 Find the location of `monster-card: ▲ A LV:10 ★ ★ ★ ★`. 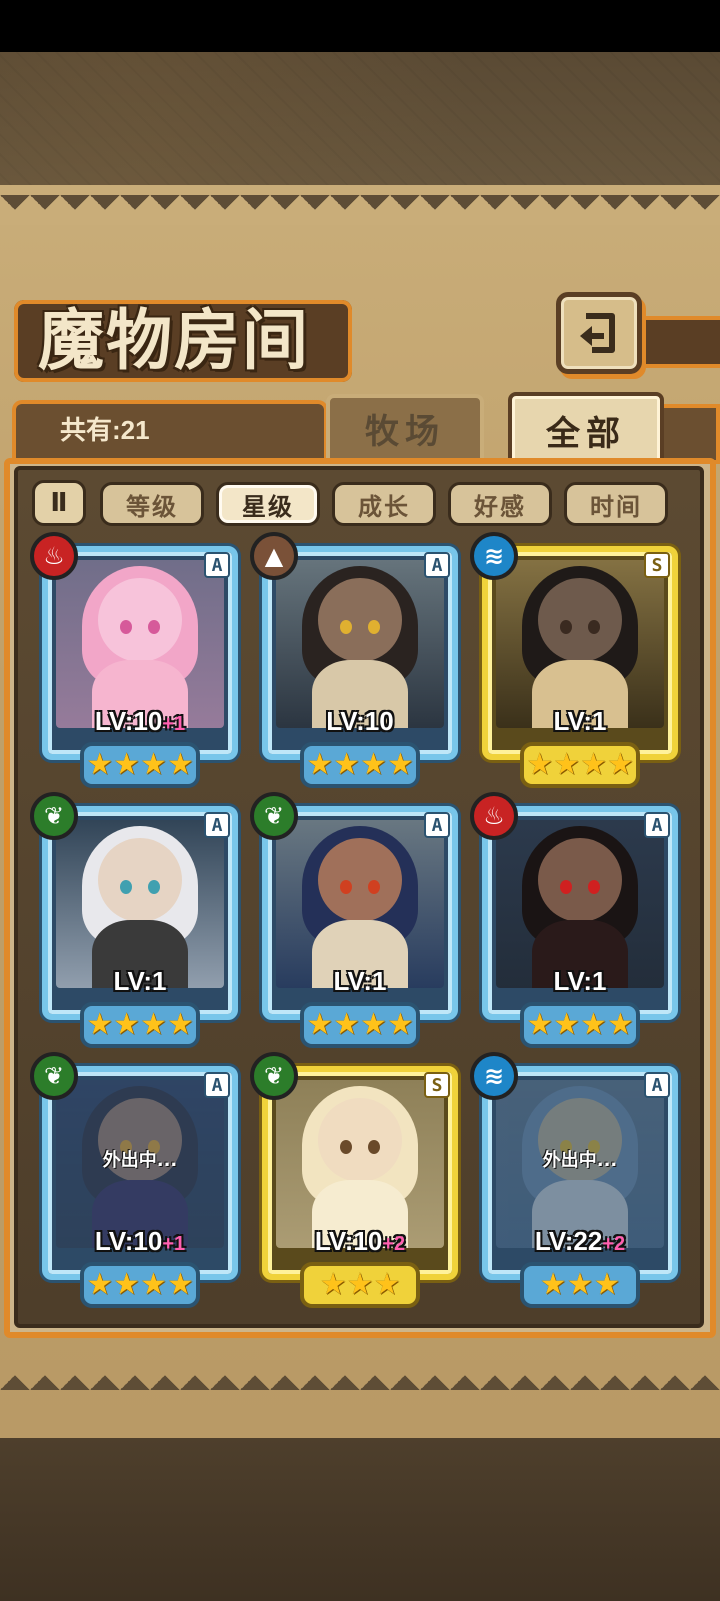

monster-card: ▲ A LV:10 ★ ★ ★ ★ is located at coordinates (354, 663).